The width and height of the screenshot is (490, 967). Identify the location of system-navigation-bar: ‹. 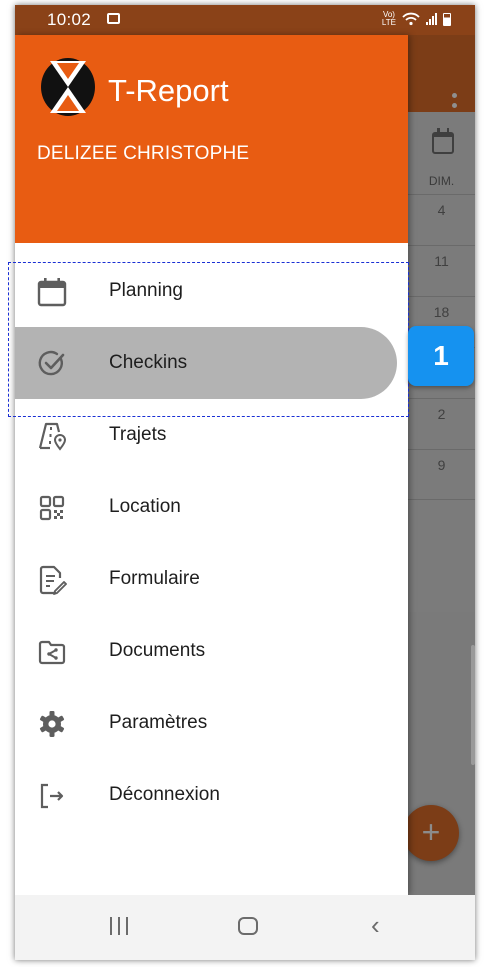
(245, 927).